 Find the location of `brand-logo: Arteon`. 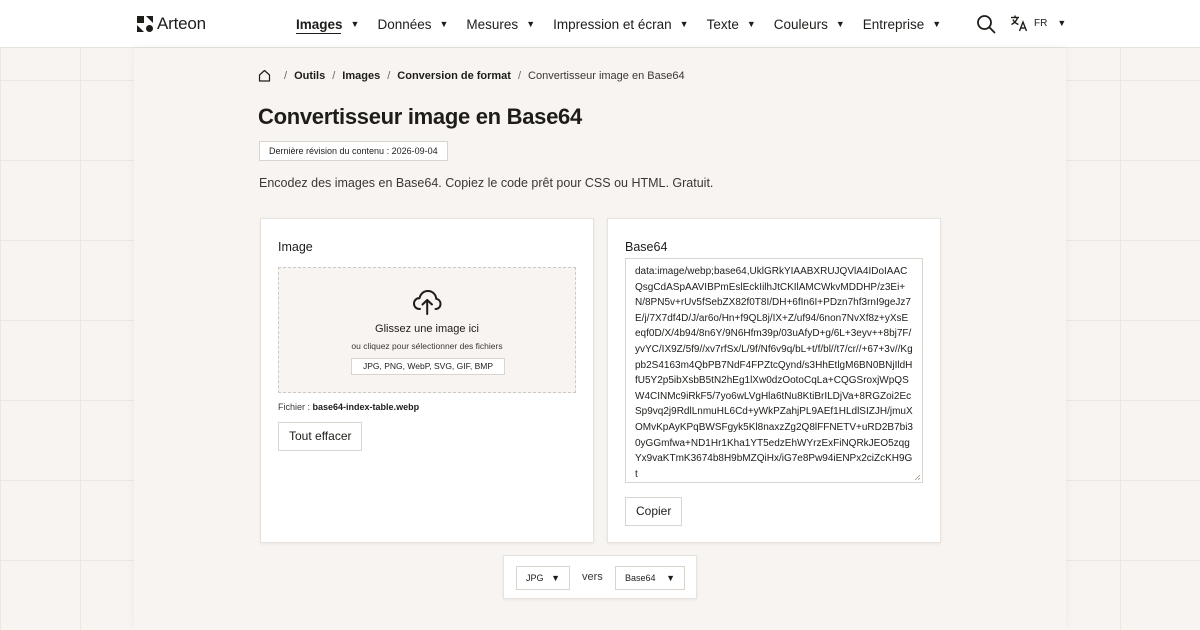

brand-logo: Arteon is located at coordinates (171, 24).